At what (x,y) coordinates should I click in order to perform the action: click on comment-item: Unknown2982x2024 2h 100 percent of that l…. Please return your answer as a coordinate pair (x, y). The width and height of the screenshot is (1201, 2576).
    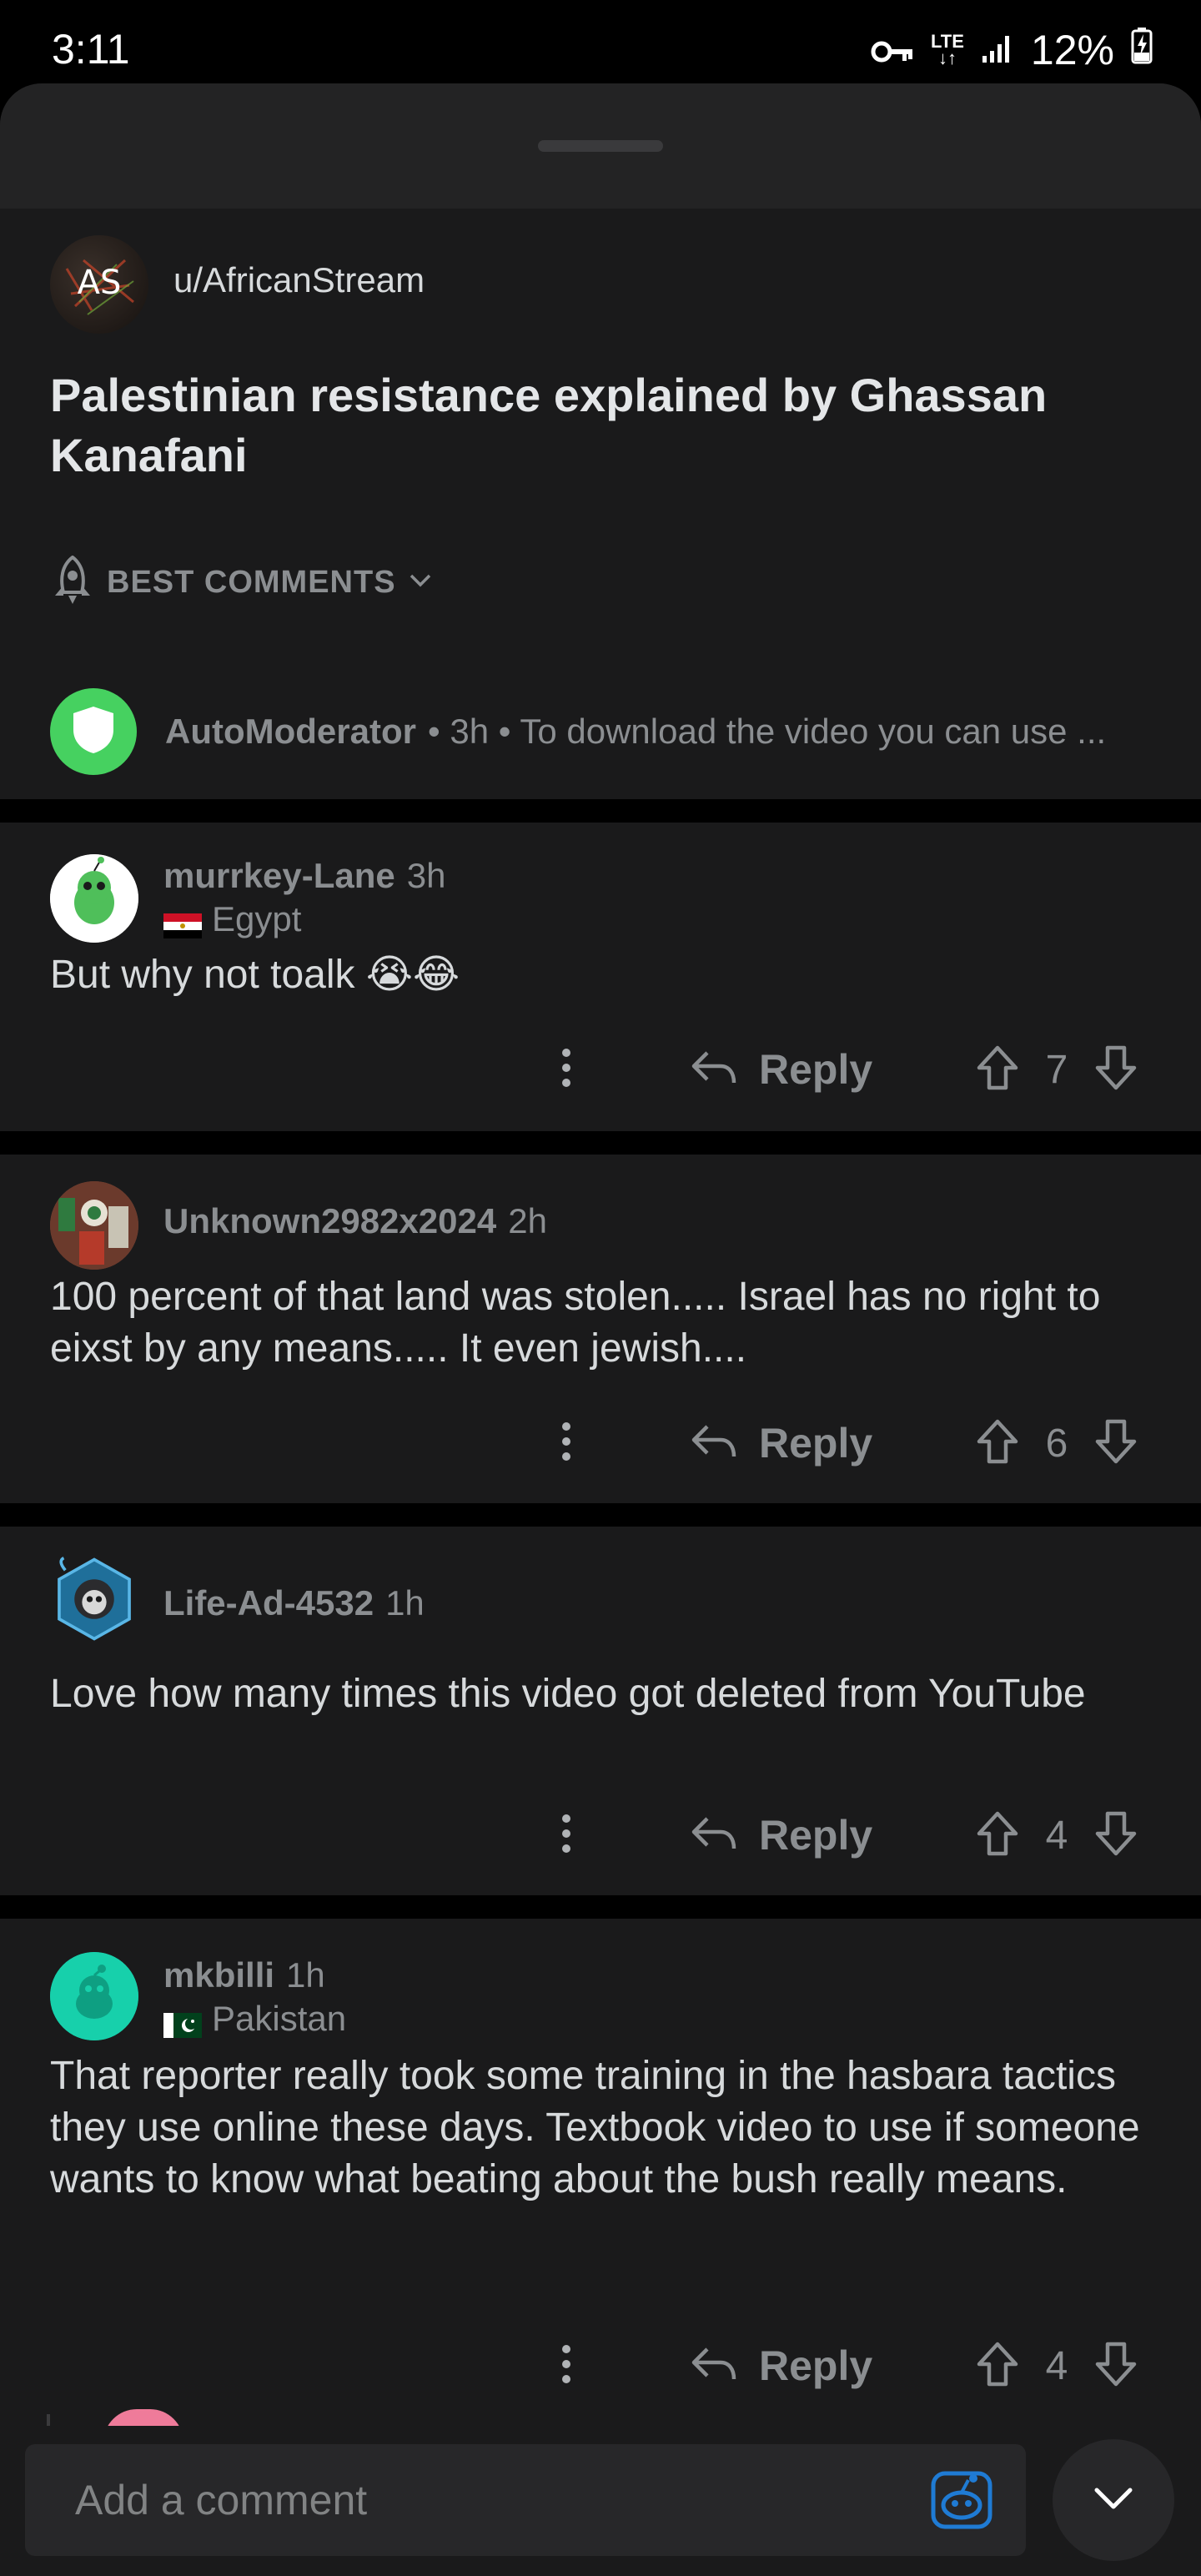
    Looking at the image, I should click on (601, 1329).